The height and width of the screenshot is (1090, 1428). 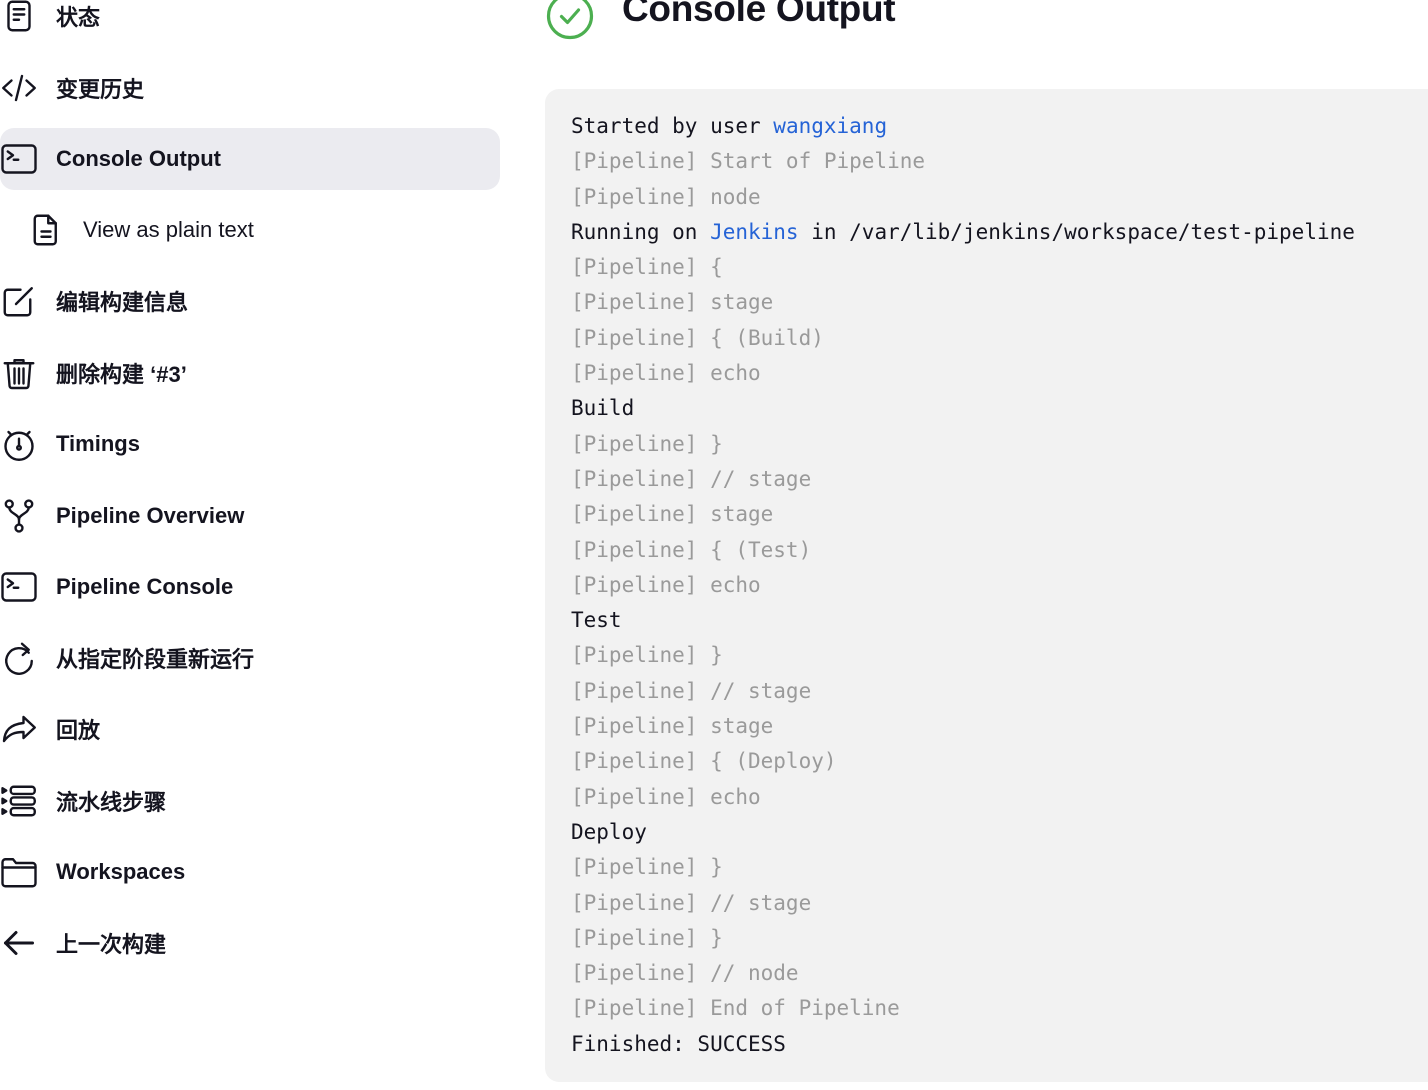 I want to click on console-link: Jenkins, so click(x=754, y=232).